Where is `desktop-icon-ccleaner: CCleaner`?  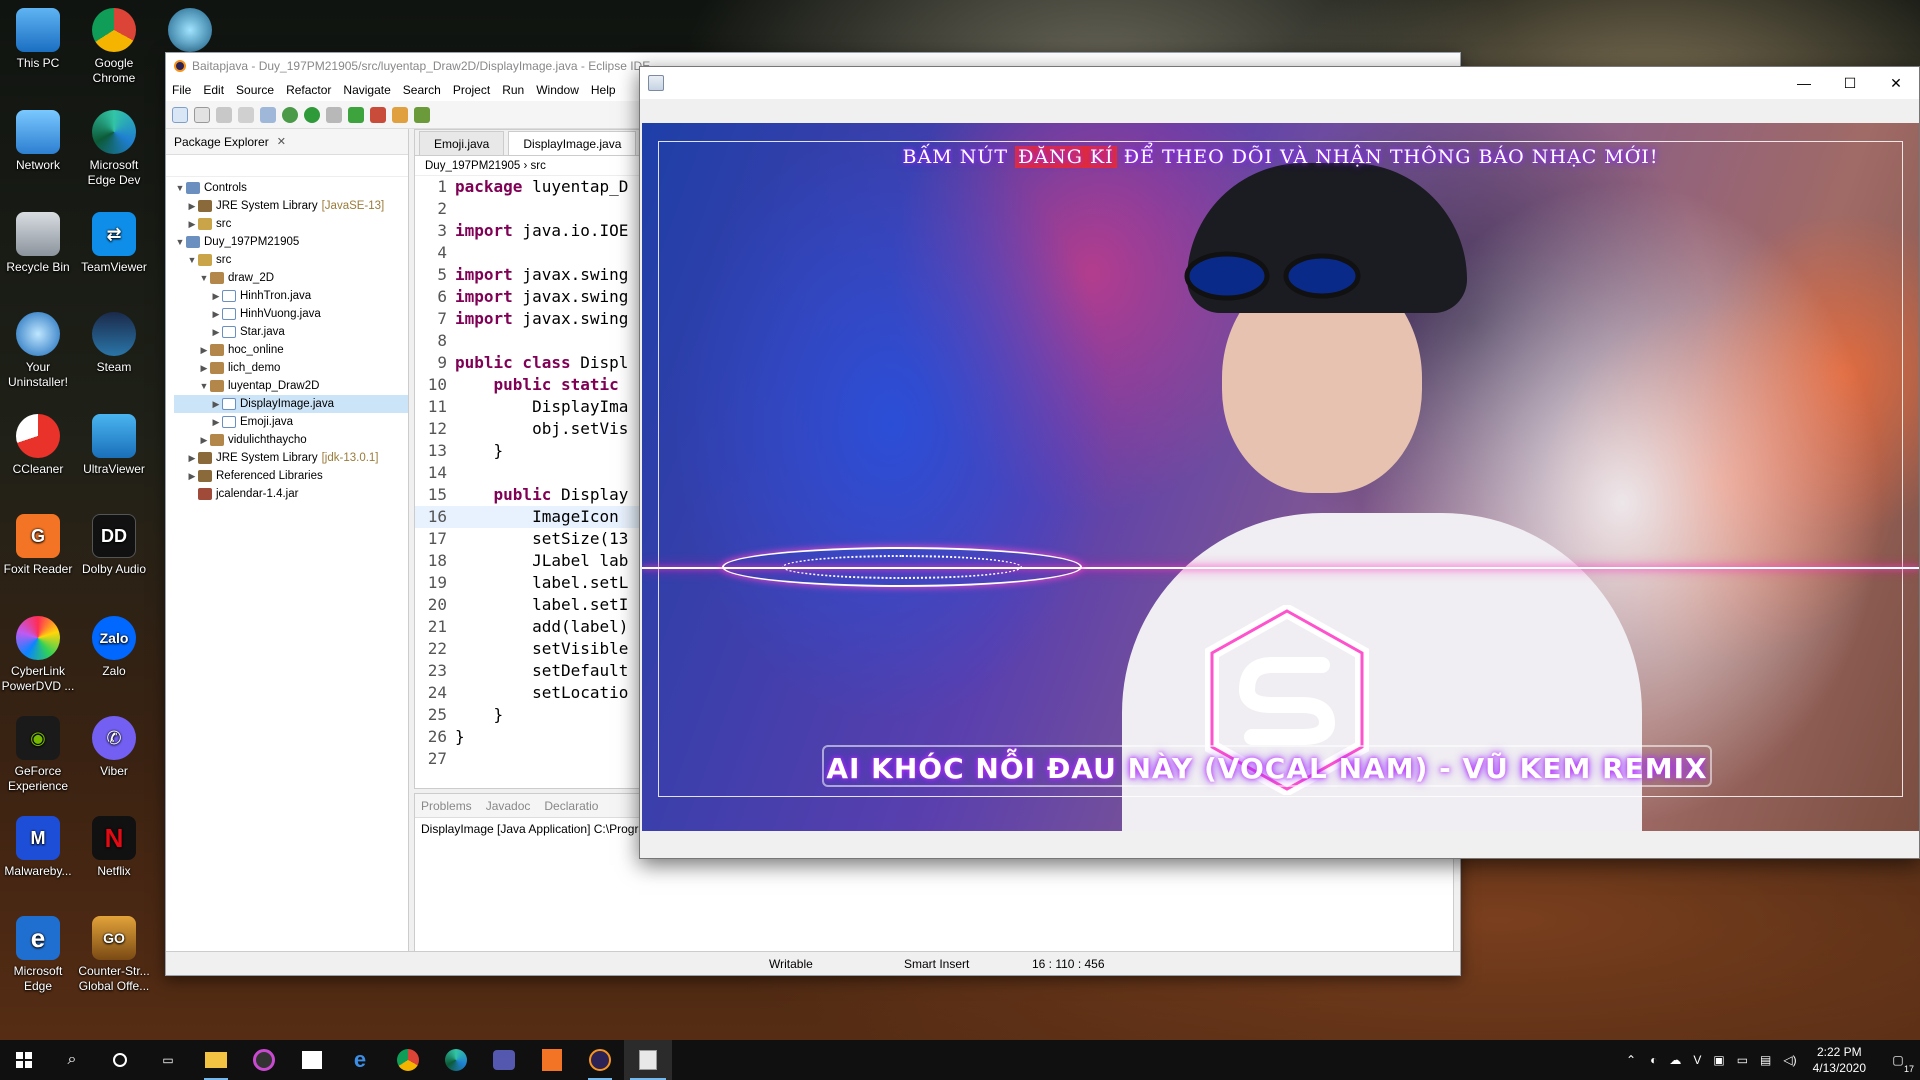
desktop-icon-ccleaner: CCleaner is located at coordinates (38, 445).